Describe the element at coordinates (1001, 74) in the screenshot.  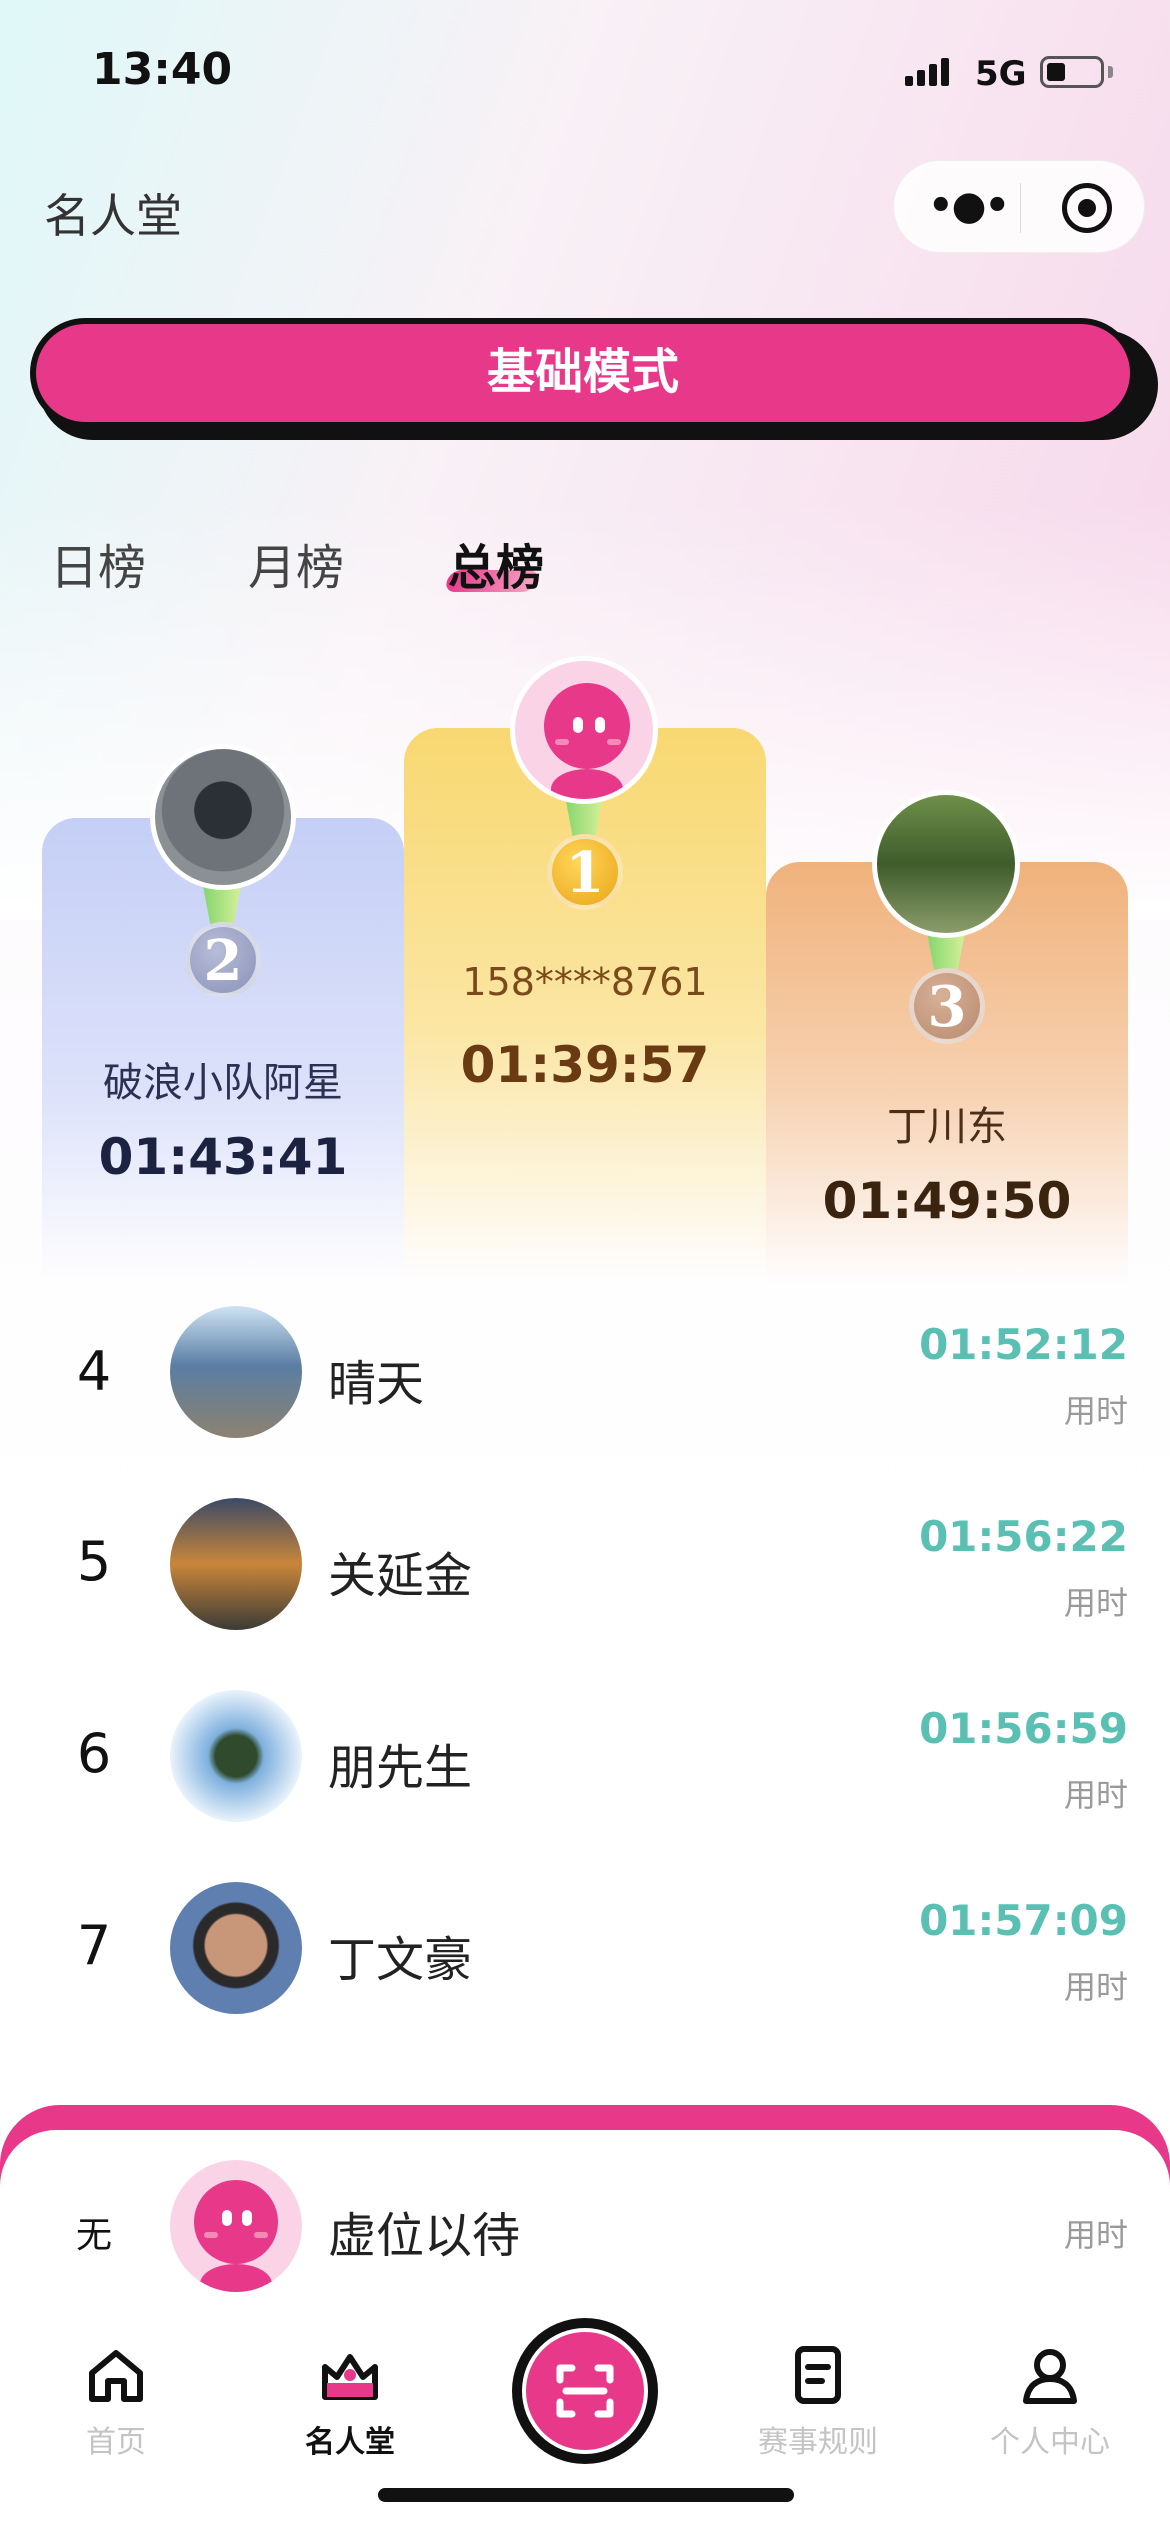
I see `network-type: 5G` at that location.